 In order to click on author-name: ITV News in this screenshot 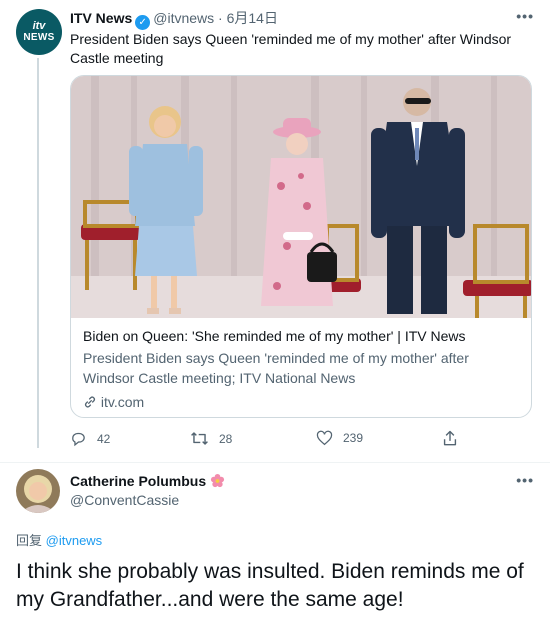, I will do `click(101, 18)`.